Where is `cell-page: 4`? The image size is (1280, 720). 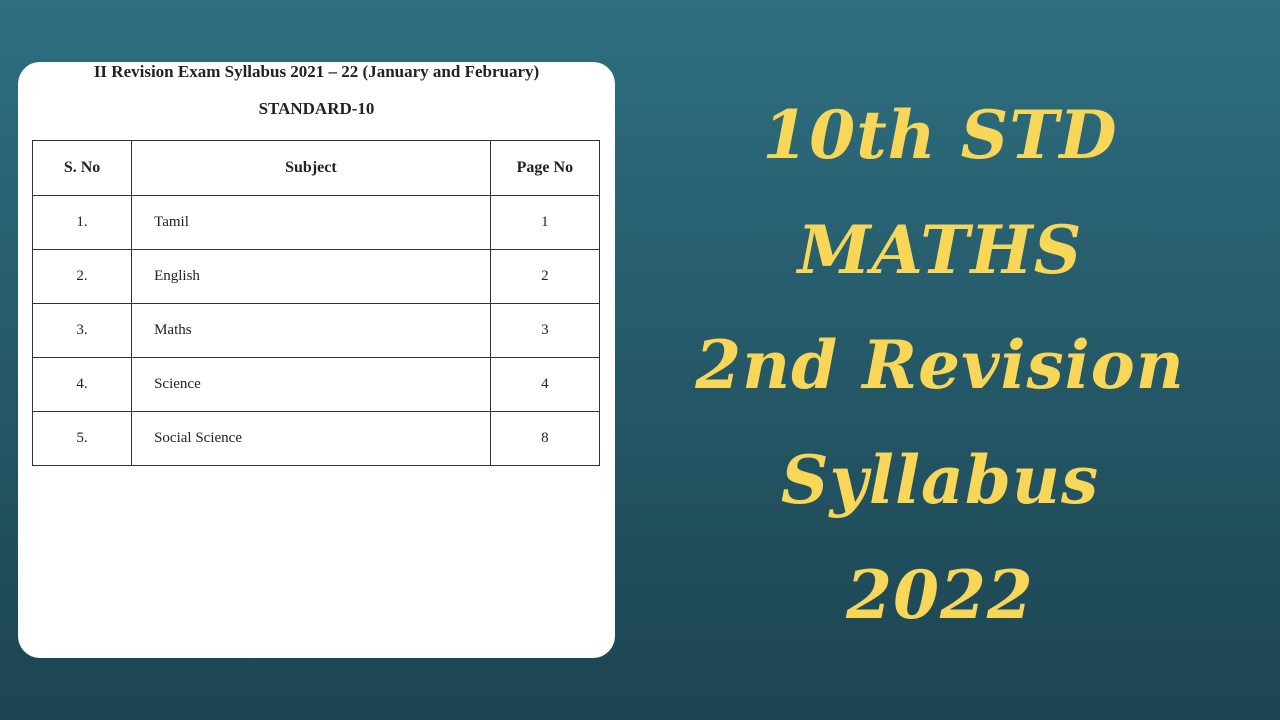 cell-page: 4 is located at coordinates (545, 384).